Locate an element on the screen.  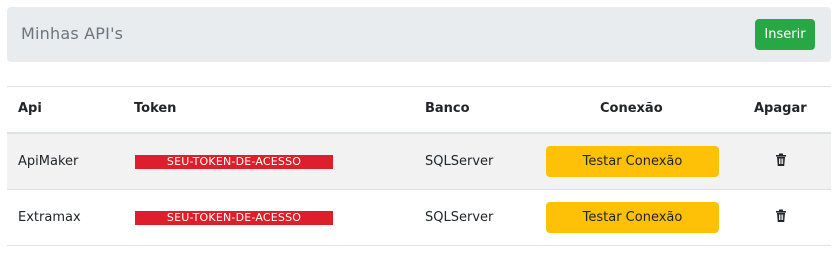
api-name: ApiMaker is located at coordinates (48, 161).